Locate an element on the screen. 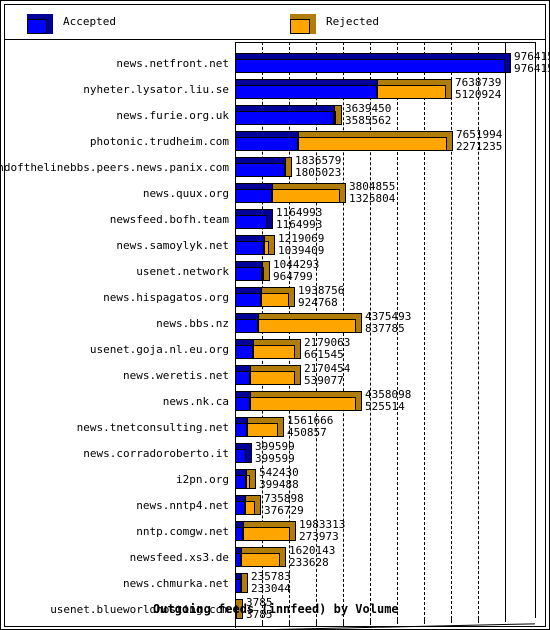 The height and width of the screenshot is (630, 550). chart-row-accepted-value: 5120924 is located at coordinates (478, 94).